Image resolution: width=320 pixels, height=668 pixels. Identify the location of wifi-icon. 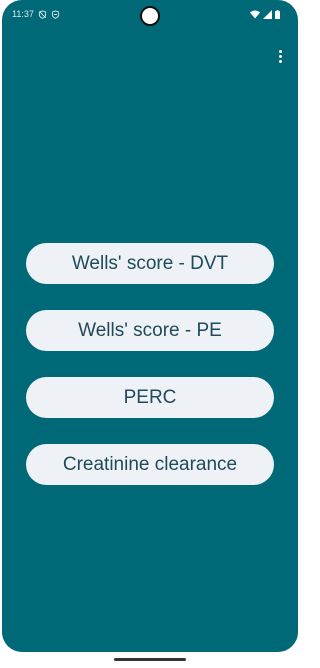
(255, 14).